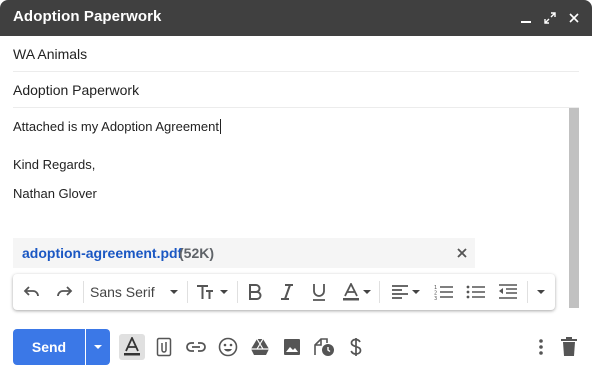 This screenshot has height=376, width=592. What do you see at coordinates (212, 292) in the screenshot?
I see `text-size-icon` at bounding box center [212, 292].